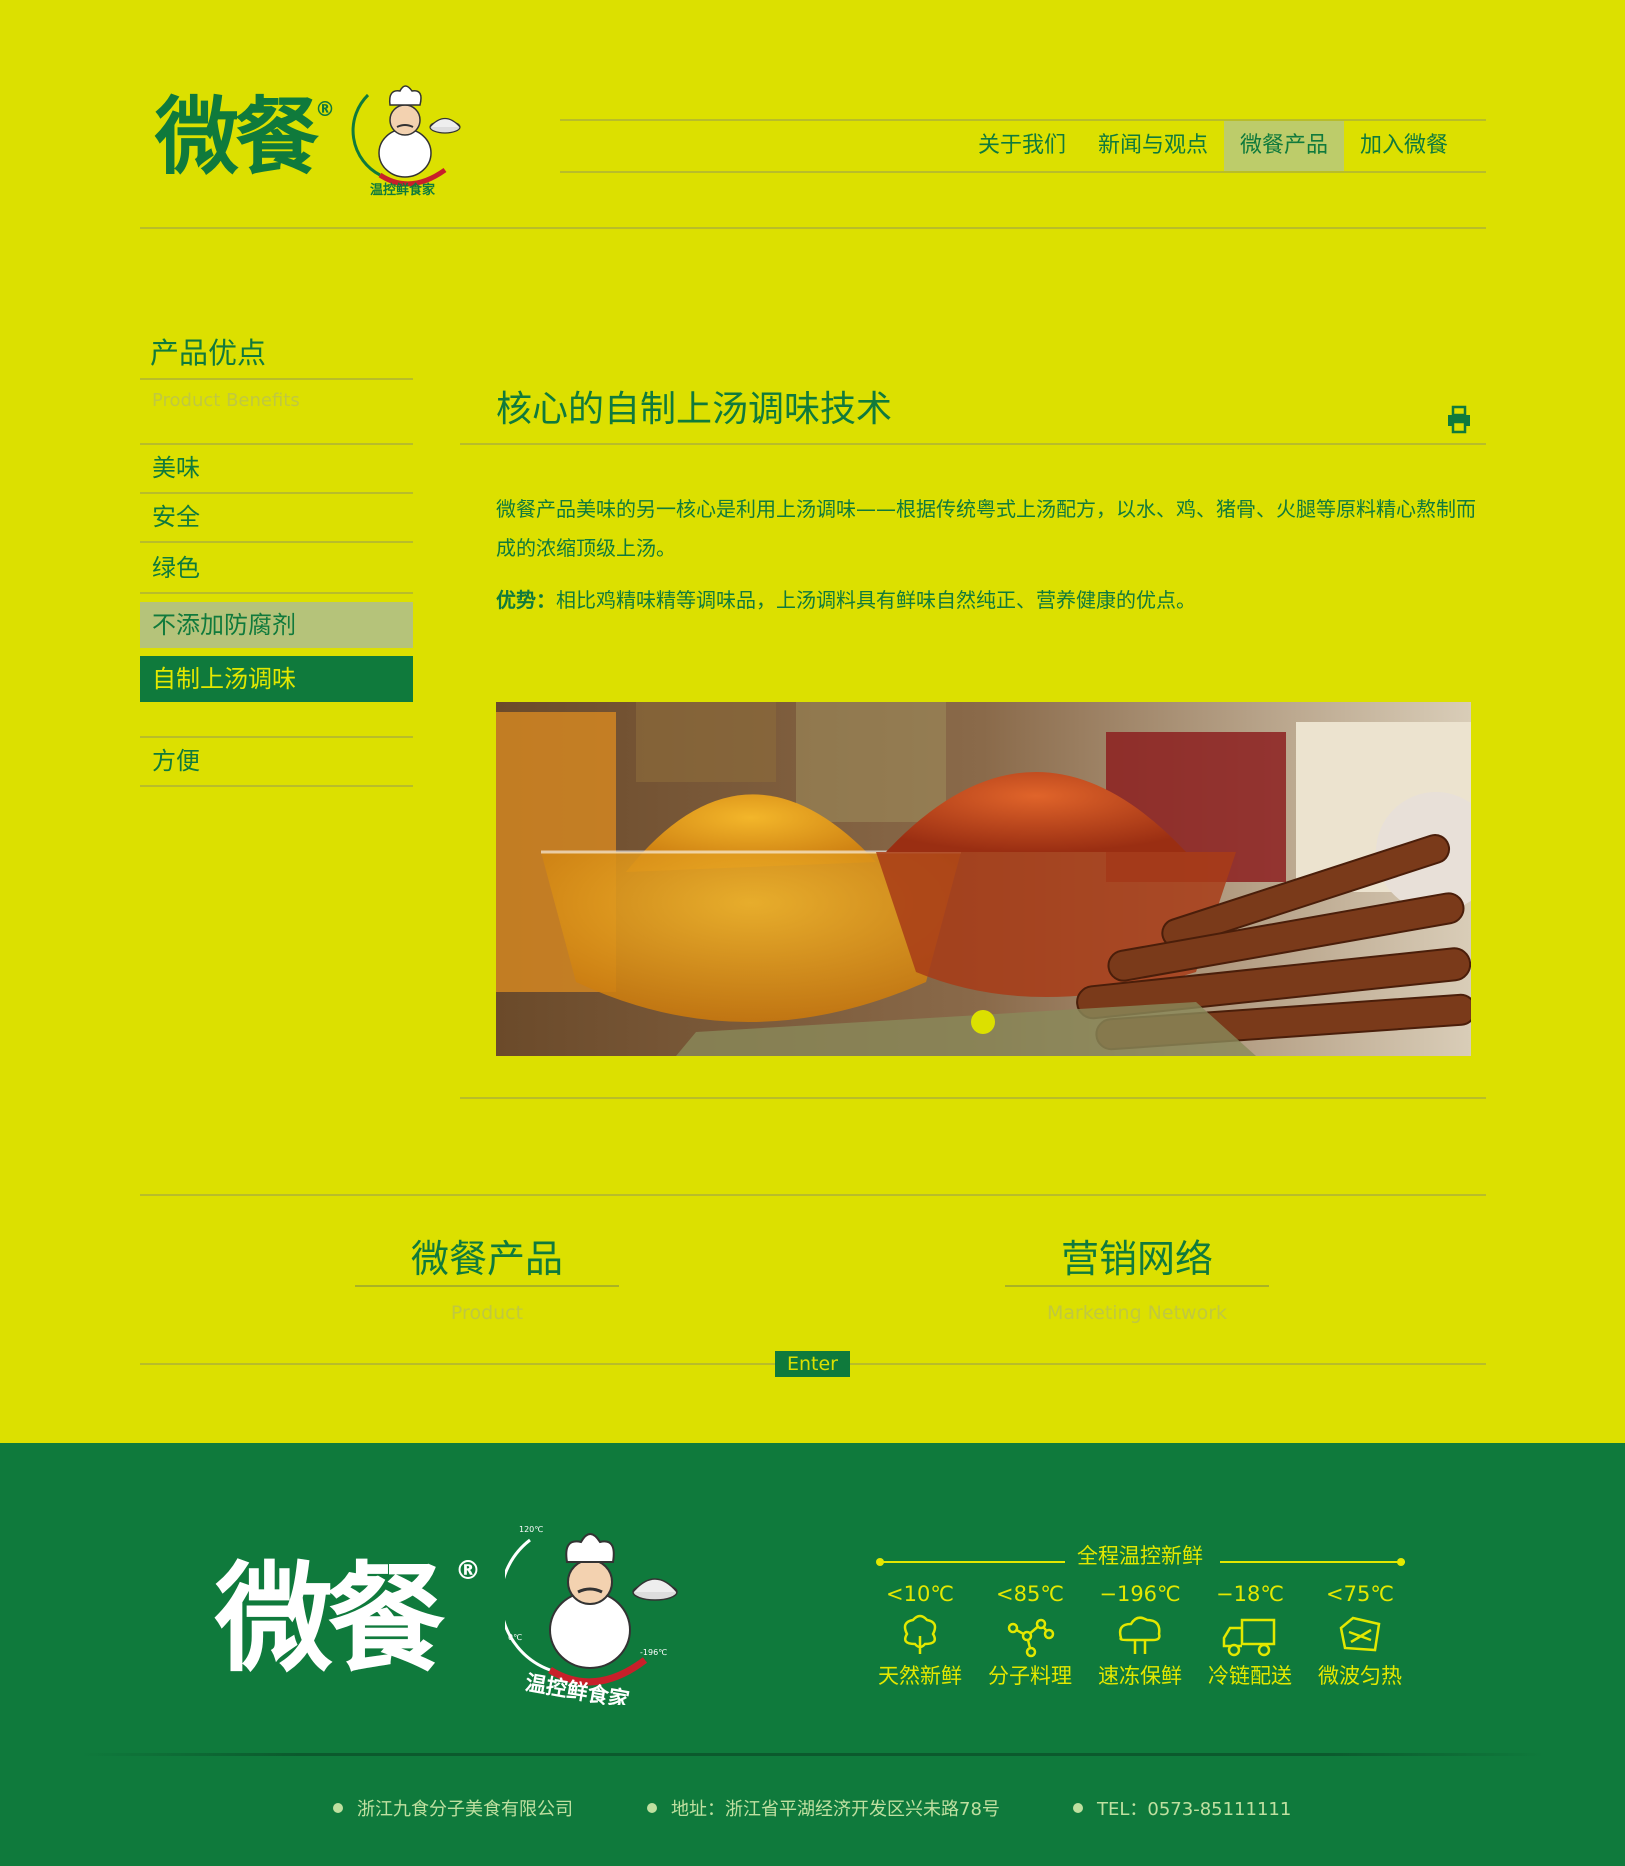 This screenshot has width=1625, height=1866. What do you see at coordinates (835, 1809) in the screenshot?
I see `address-text: 地址：浙江省平湖经济开发区兴未路78号` at bounding box center [835, 1809].